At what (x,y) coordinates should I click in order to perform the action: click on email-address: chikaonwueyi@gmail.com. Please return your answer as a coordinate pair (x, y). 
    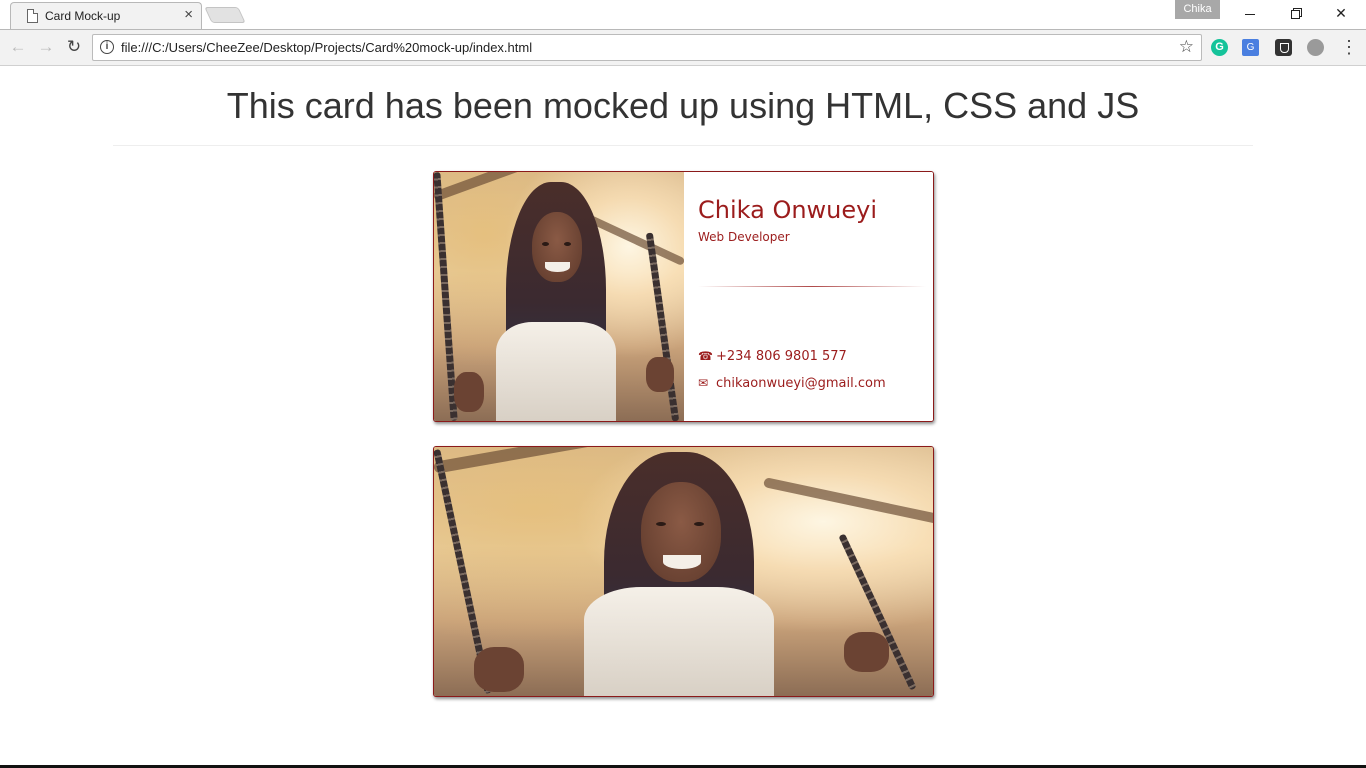
    Looking at the image, I should click on (801, 383).